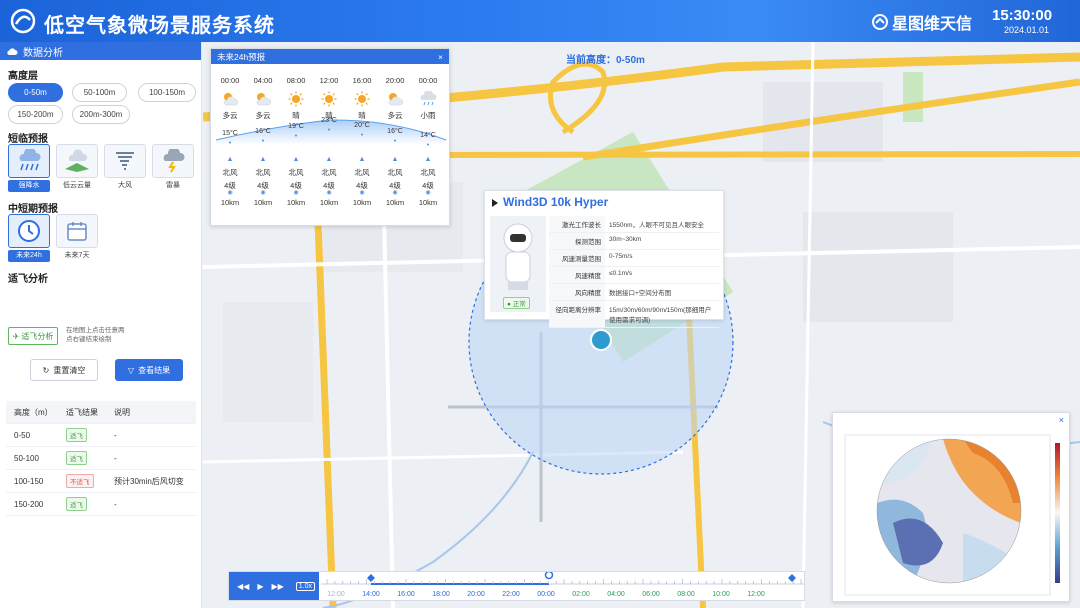 Image resolution: width=1080 pixels, height=608 pixels. Describe the element at coordinates (577, 258) in the screenshot. I see `spec-key: 风速测量范围` at that location.